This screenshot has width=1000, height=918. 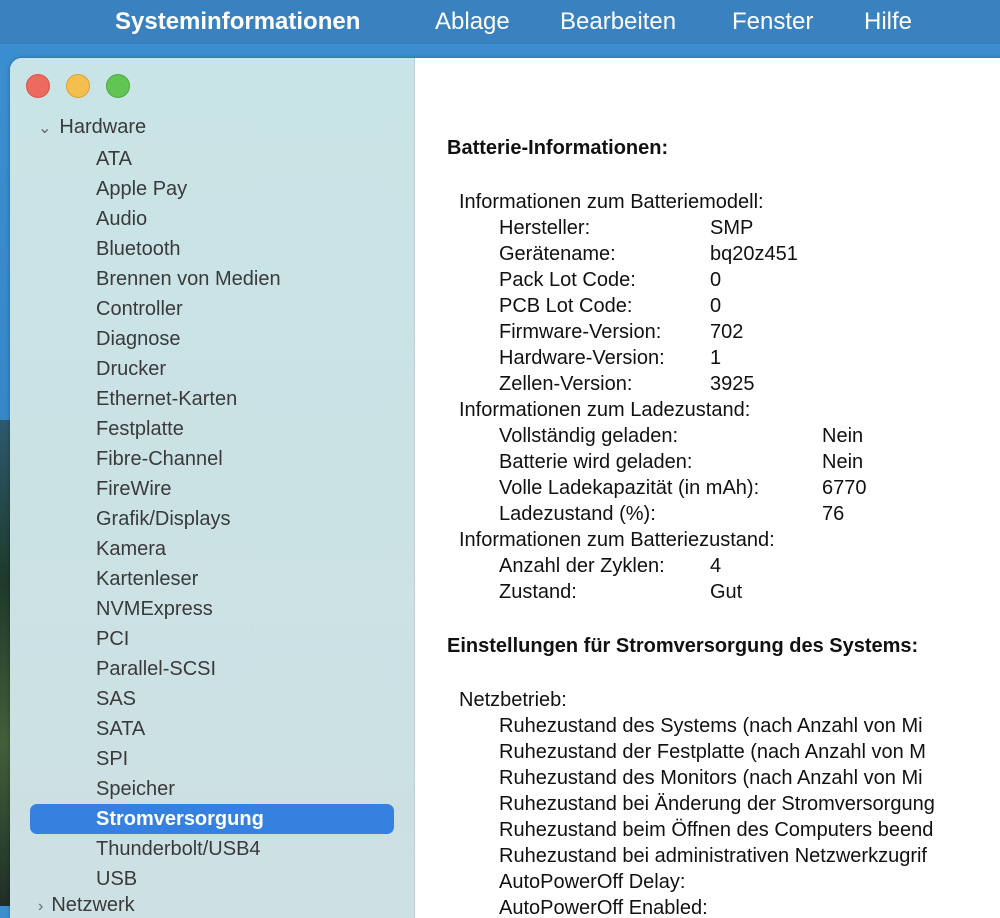 I want to click on sidebar-item: Thunderbolt/USB4, so click(x=178, y=849).